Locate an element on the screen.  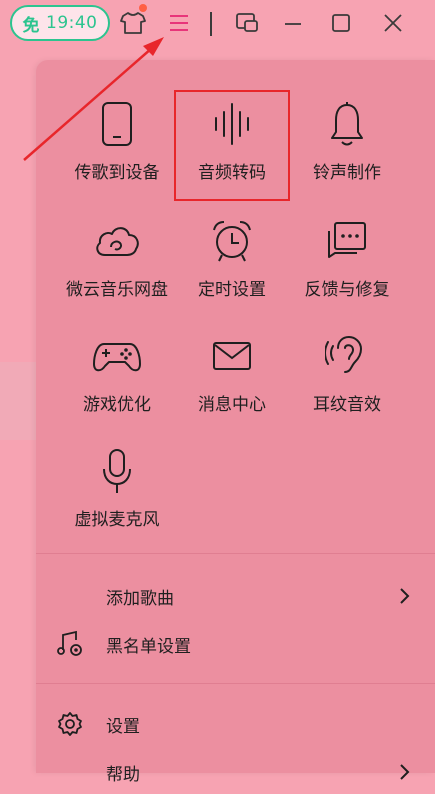
menu-item-label: 黑名单设置 is located at coordinates (148, 646).